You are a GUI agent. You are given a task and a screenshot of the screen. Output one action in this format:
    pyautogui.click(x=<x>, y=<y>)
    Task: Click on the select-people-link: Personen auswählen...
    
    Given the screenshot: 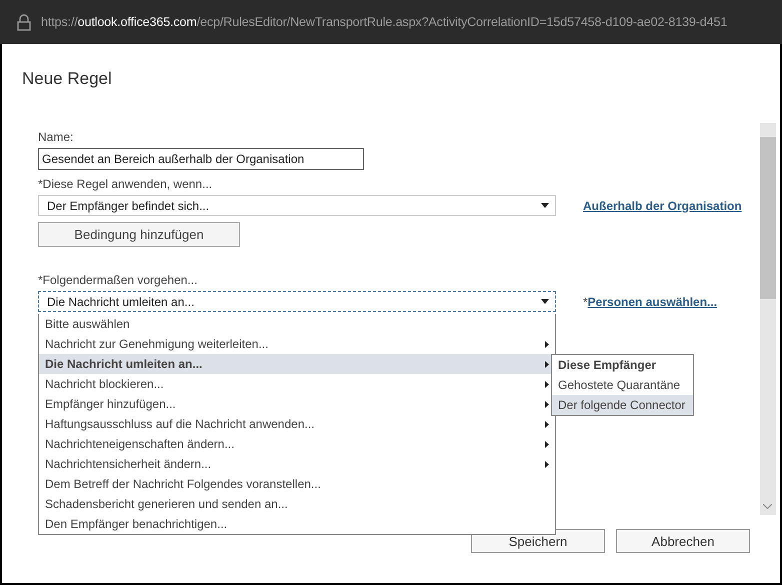 What is the action you would take?
    pyautogui.click(x=653, y=301)
    